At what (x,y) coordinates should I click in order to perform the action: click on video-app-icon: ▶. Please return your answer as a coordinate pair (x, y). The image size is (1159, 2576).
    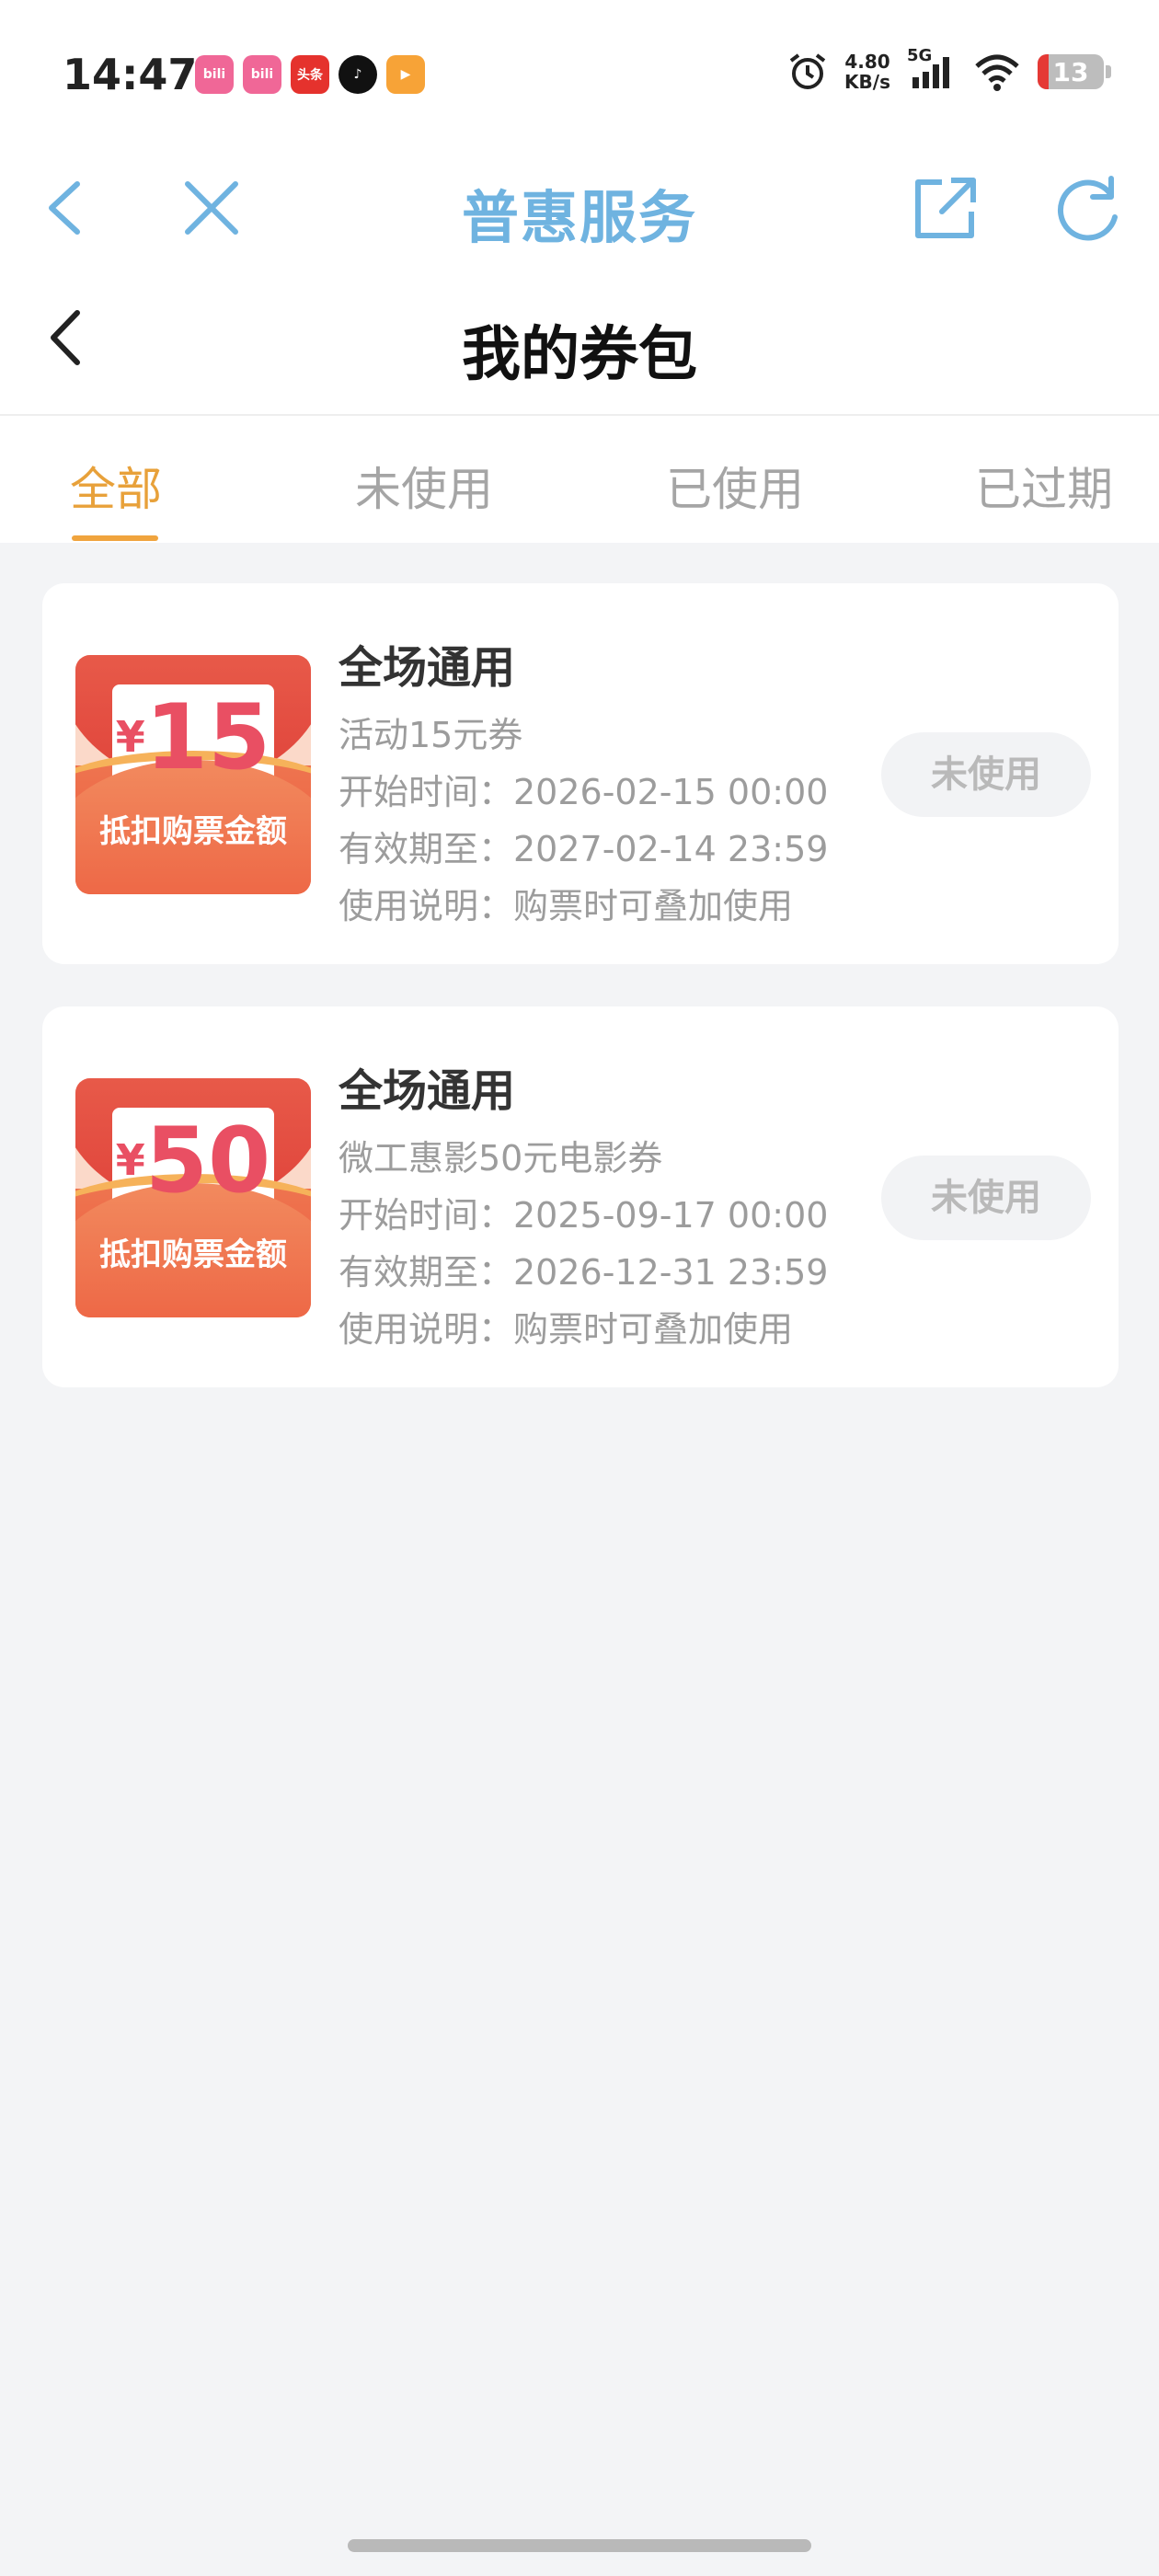
    Looking at the image, I should click on (405, 74).